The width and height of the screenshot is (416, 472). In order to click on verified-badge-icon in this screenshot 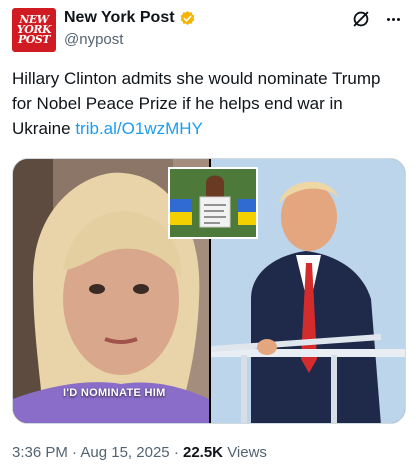, I will do `click(187, 17)`.